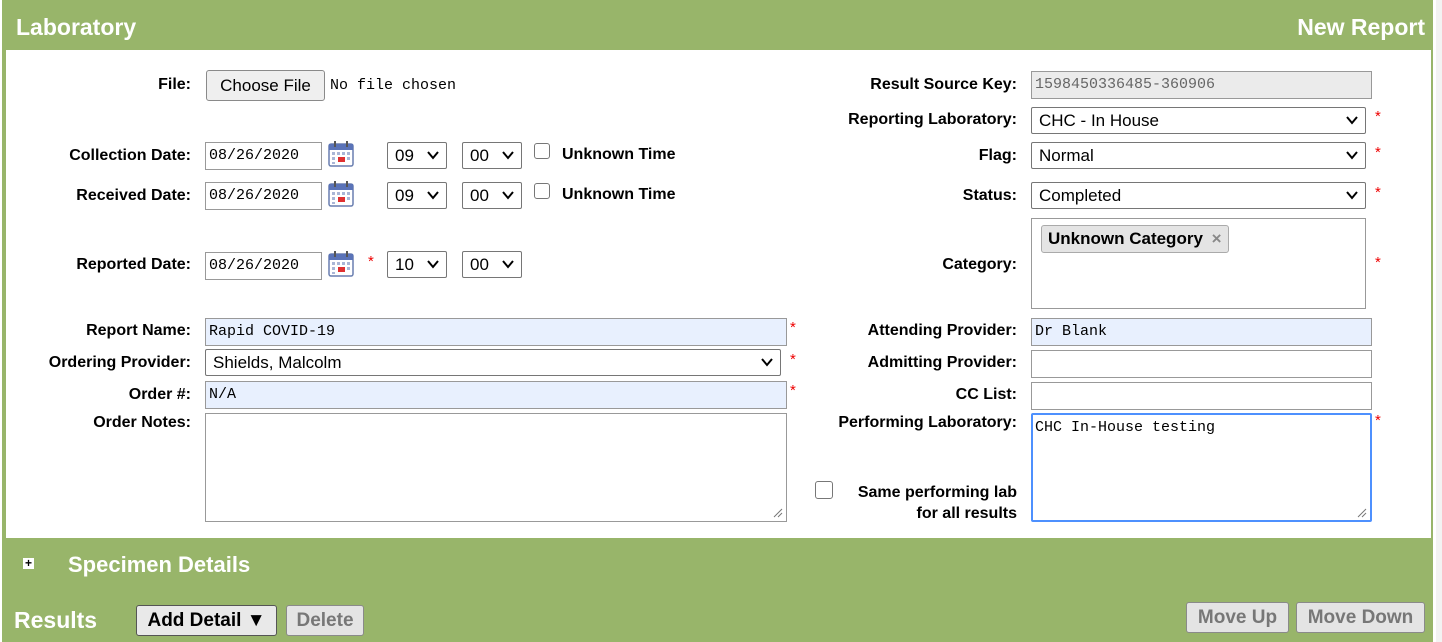 The image size is (1442, 642). What do you see at coordinates (277, 362) in the screenshot?
I see `ordering-provider-value: Shields, Malcolm` at bounding box center [277, 362].